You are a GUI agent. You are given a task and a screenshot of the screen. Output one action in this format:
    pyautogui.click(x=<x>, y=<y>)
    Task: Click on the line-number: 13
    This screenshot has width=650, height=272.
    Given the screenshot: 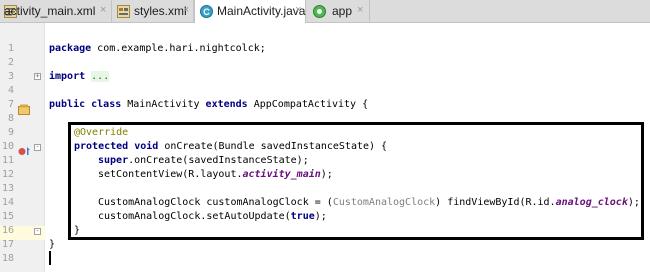 What is the action you would take?
    pyautogui.click(x=7, y=188)
    